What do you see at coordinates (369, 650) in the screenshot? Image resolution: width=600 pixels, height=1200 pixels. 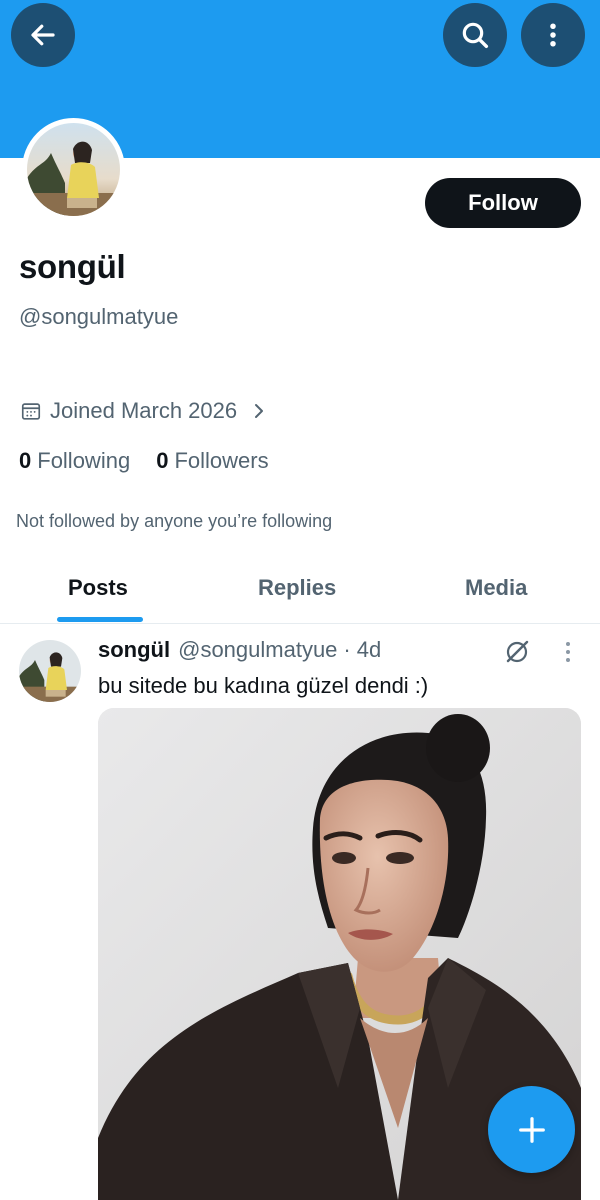 I see `post-timestamp: 4d` at bounding box center [369, 650].